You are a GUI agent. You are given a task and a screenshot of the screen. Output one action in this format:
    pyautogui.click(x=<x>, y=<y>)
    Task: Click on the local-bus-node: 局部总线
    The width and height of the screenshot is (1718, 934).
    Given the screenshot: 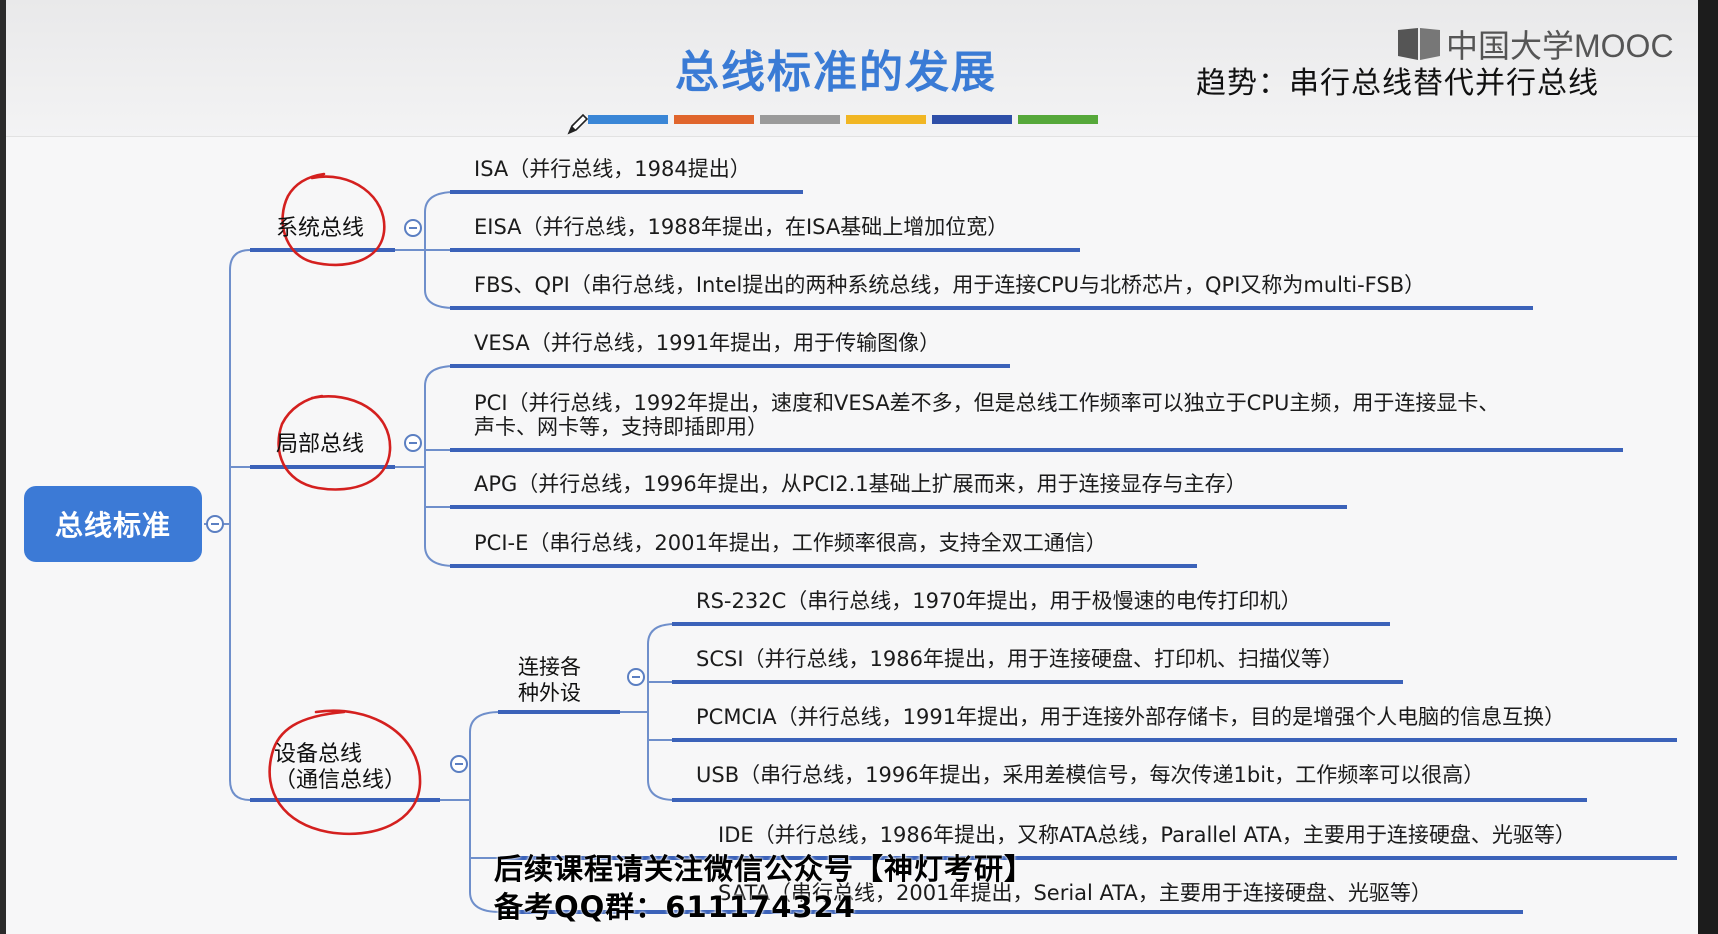 What is the action you would take?
    pyautogui.click(x=320, y=445)
    